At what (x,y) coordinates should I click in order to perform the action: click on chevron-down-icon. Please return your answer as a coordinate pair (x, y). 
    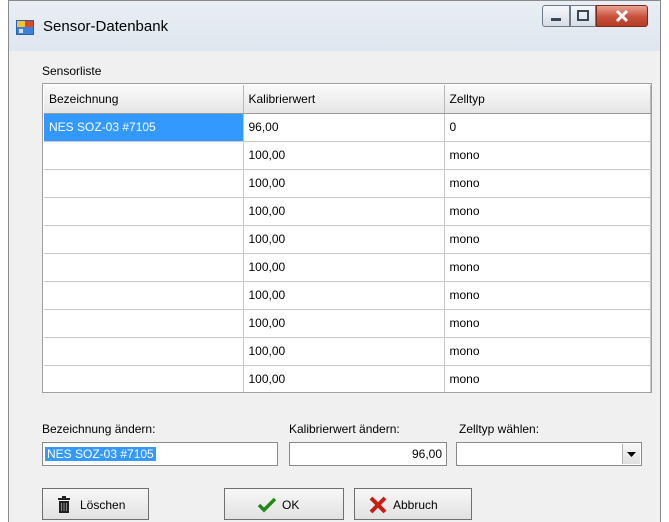
    Looking at the image, I should click on (631, 454).